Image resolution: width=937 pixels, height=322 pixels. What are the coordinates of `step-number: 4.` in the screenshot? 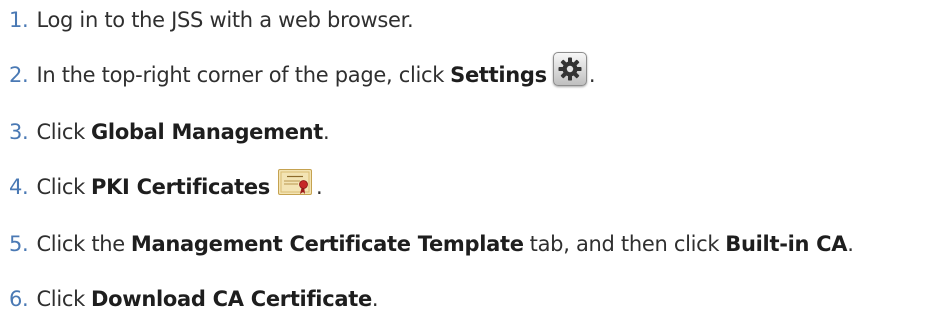 It's located at (19, 187).